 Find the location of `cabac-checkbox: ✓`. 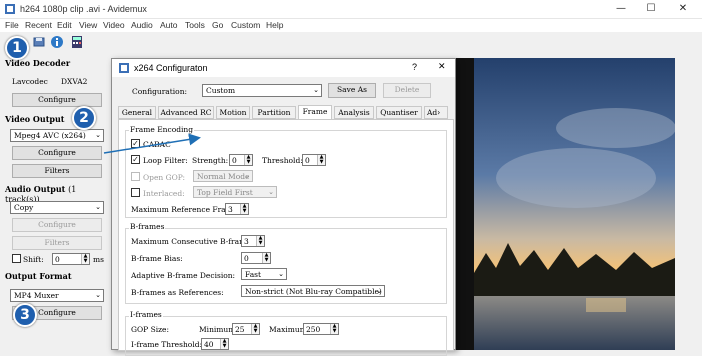

cabac-checkbox: ✓ is located at coordinates (135, 143).